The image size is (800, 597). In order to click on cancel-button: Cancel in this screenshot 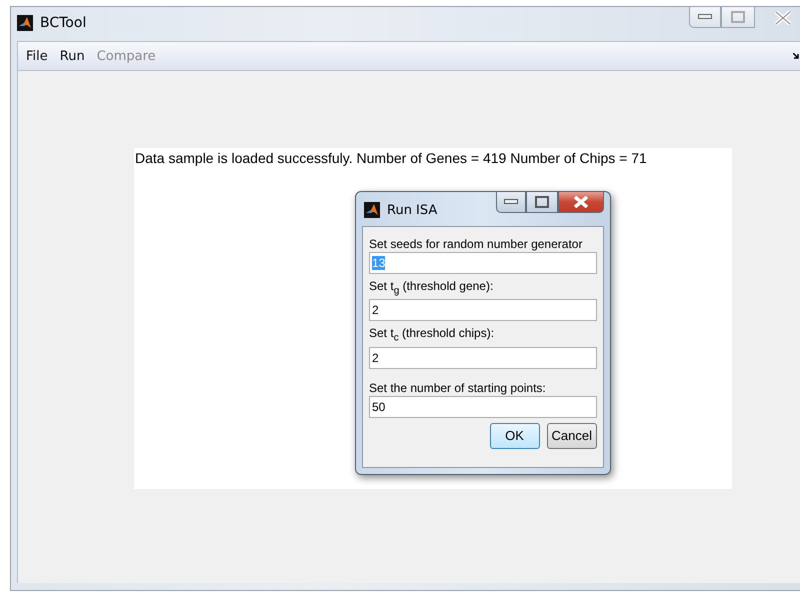, I will do `click(571, 435)`.